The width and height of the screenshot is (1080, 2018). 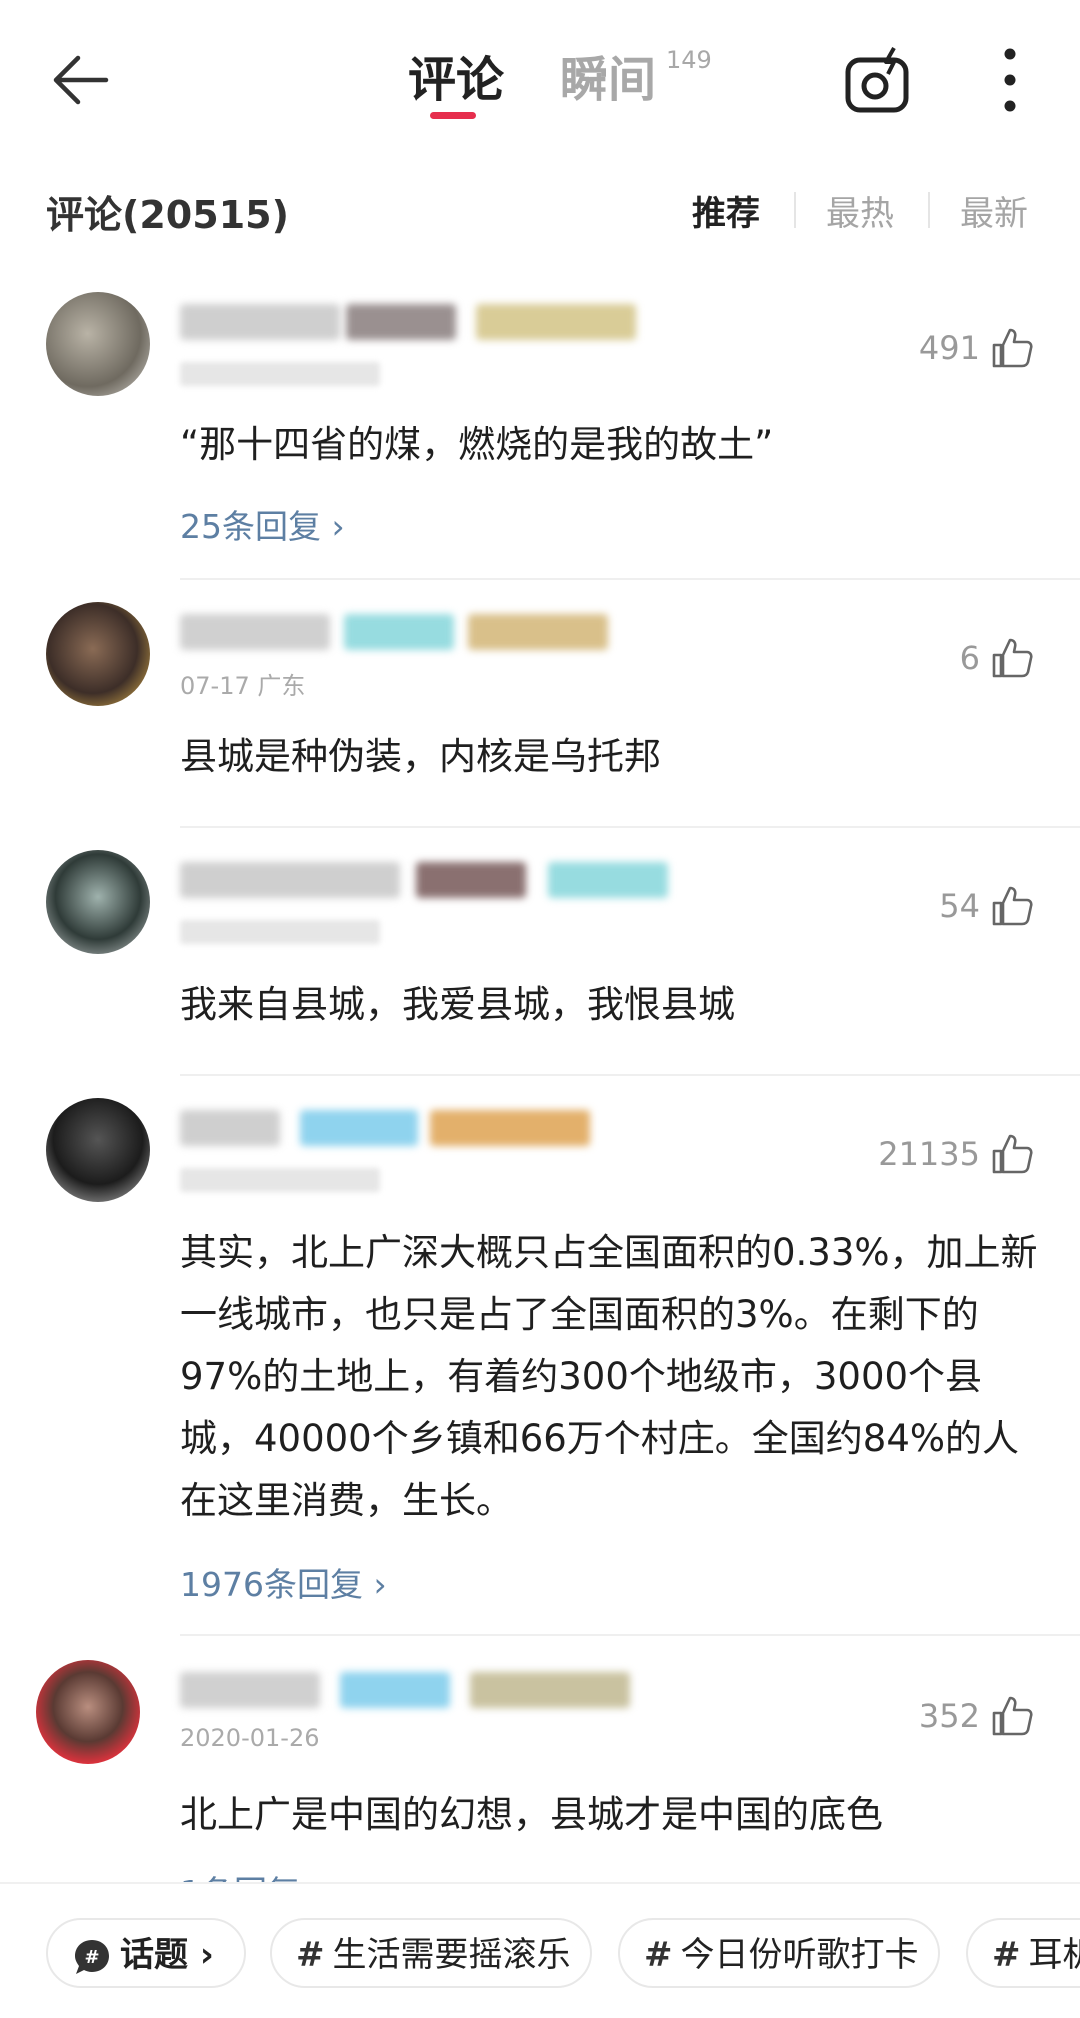 I want to click on topic-chip-label: 生活需要摇滚乐, so click(x=452, y=1955).